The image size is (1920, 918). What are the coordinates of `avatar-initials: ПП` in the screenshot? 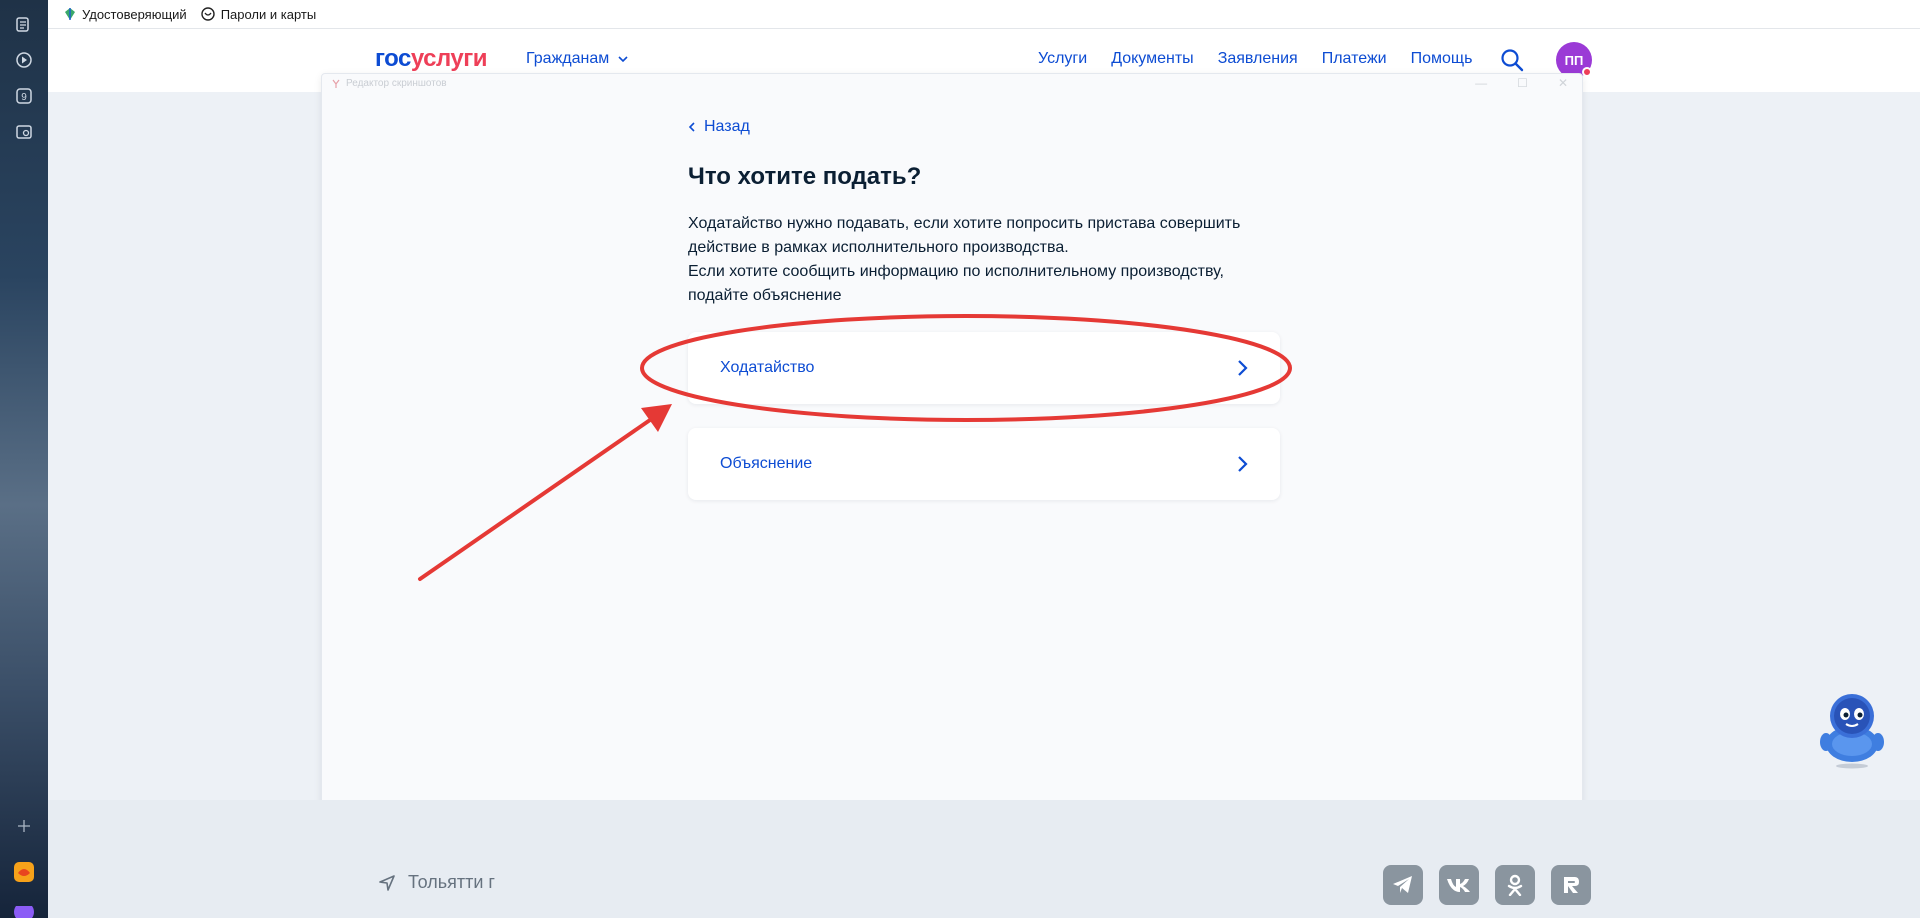 It's located at (1574, 60).